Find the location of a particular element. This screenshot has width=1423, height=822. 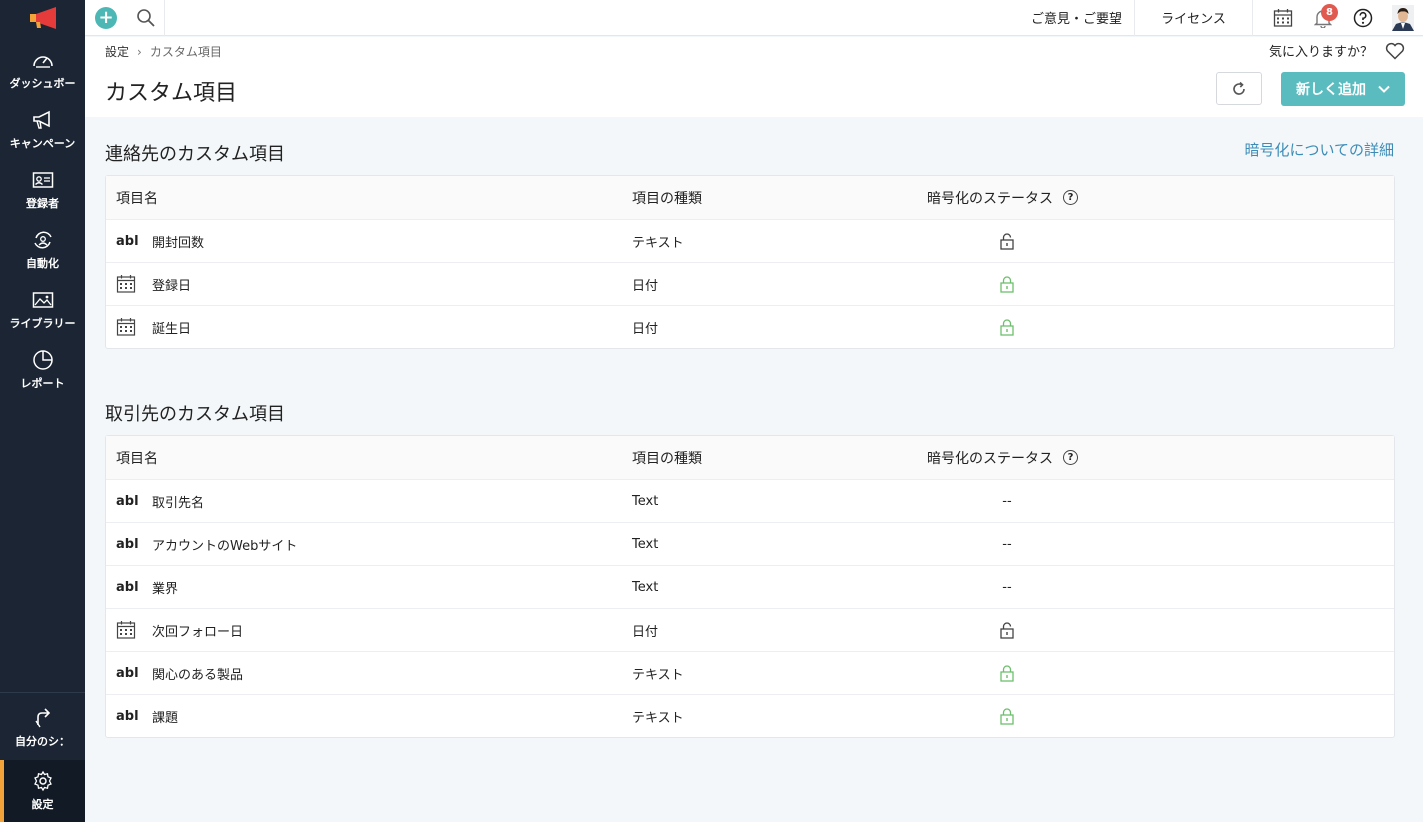

user-avatar-button is located at coordinates (1403, 18).